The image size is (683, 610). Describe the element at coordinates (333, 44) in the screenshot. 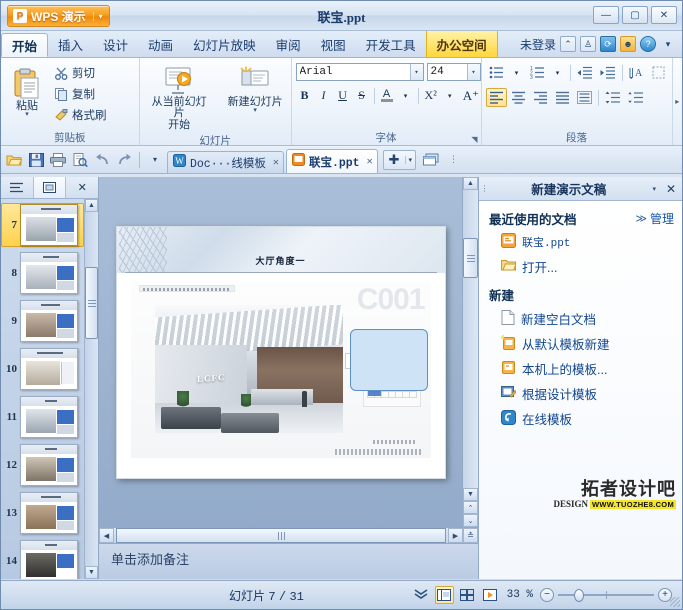

I see `tab-view: 视图` at that location.